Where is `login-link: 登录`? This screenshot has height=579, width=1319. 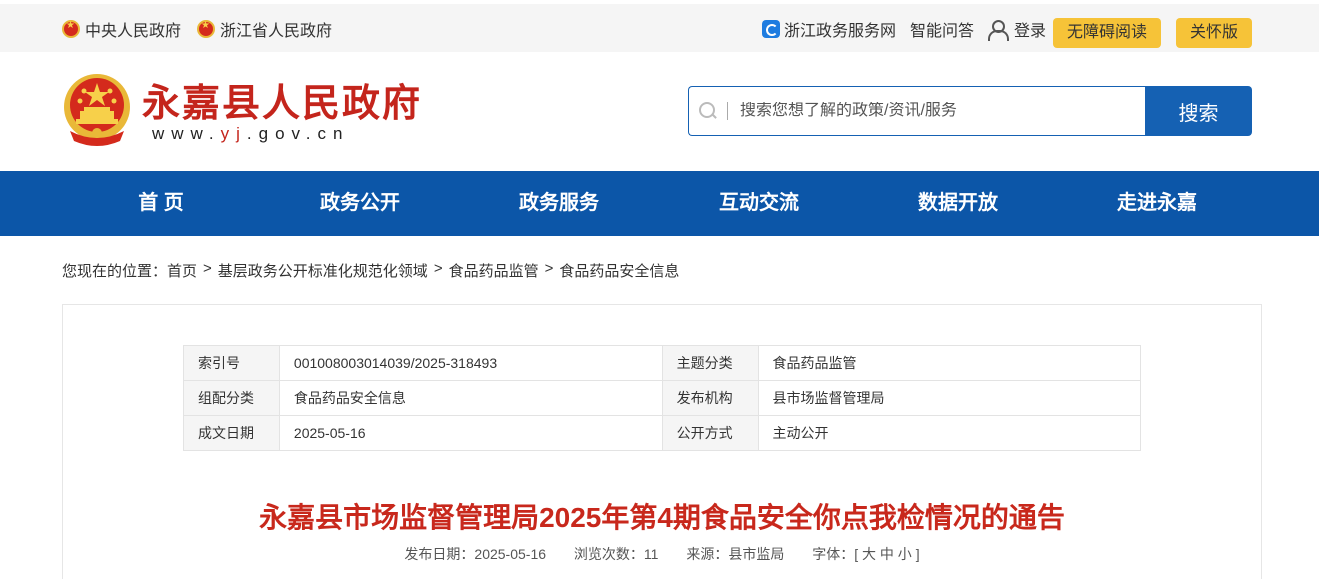
login-link: 登录 is located at coordinates (1017, 29).